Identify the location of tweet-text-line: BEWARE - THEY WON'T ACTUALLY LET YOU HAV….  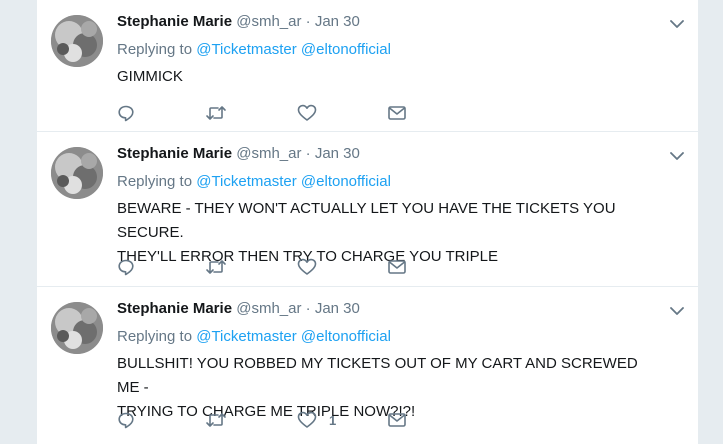
(366, 220).